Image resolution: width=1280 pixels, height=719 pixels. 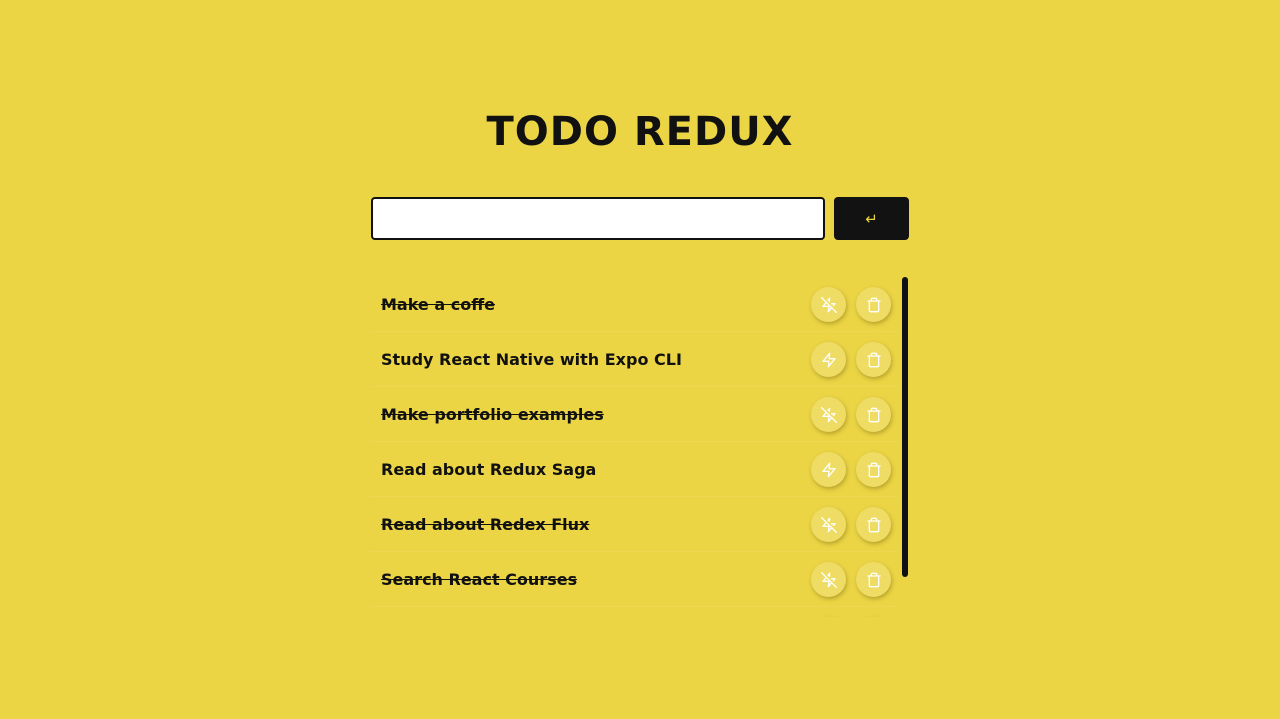 I want to click on todo-item: Read about Redex Flux, so click(x=635, y=524).